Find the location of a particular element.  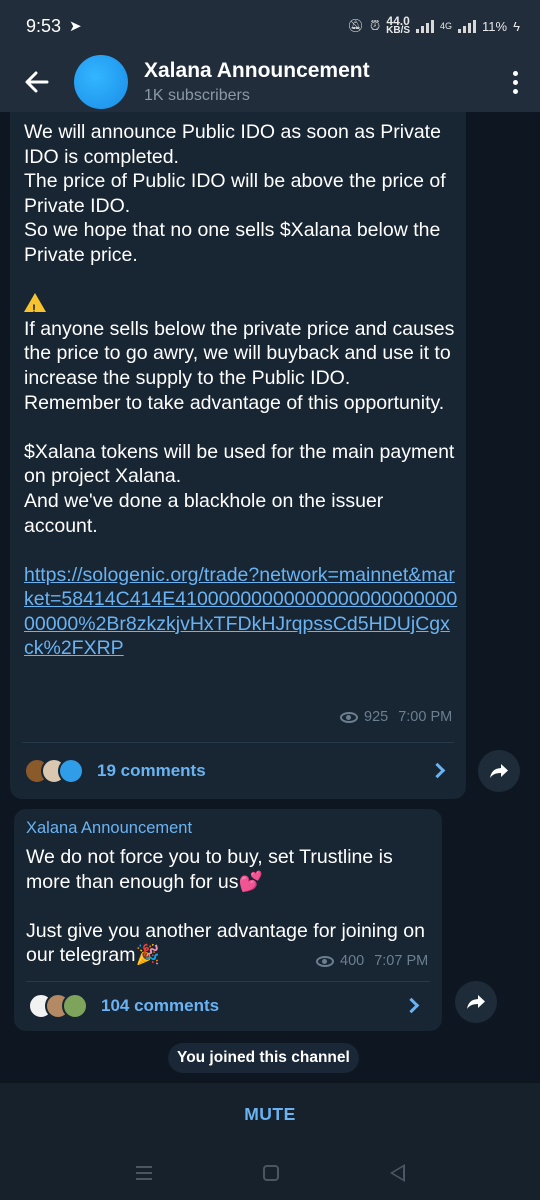

comments-count: 104 comments is located at coordinates (160, 1005).